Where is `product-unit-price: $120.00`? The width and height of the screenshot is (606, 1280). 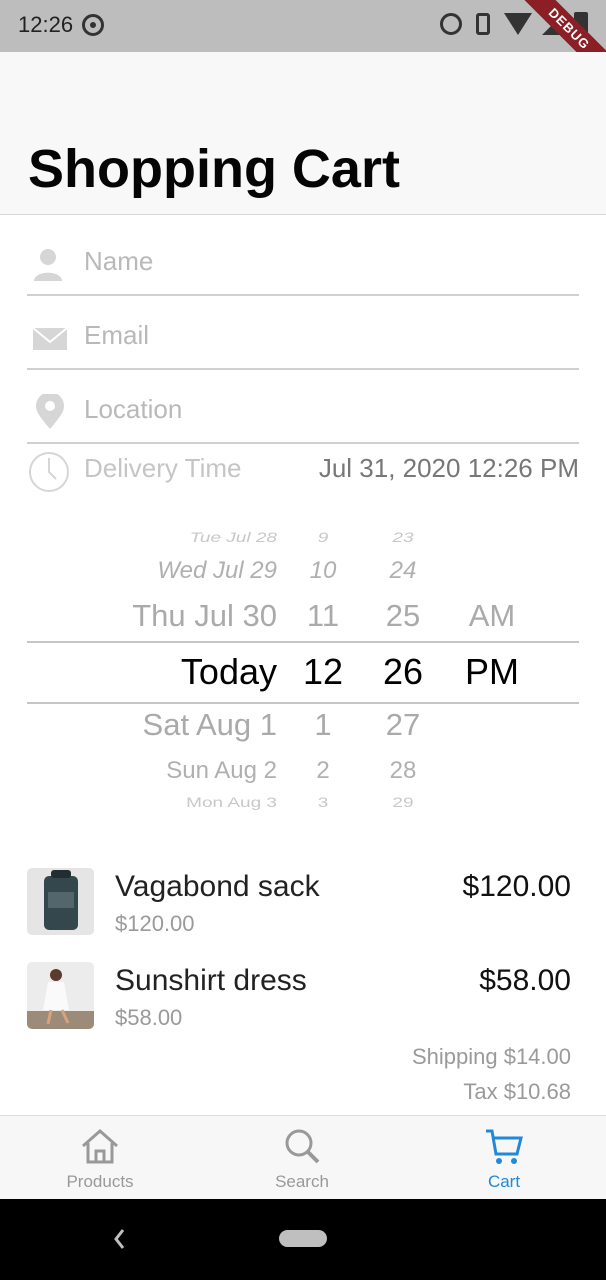
product-unit-price: $120.00 is located at coordinates (155, 923).